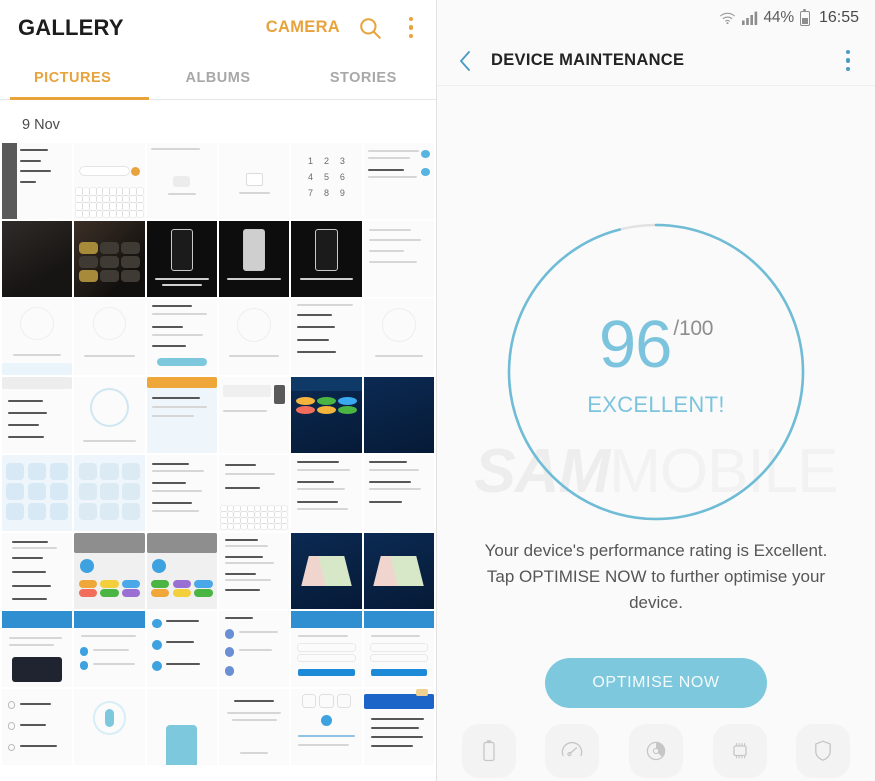  I want to click on wifi-icon, so click(727, 18).